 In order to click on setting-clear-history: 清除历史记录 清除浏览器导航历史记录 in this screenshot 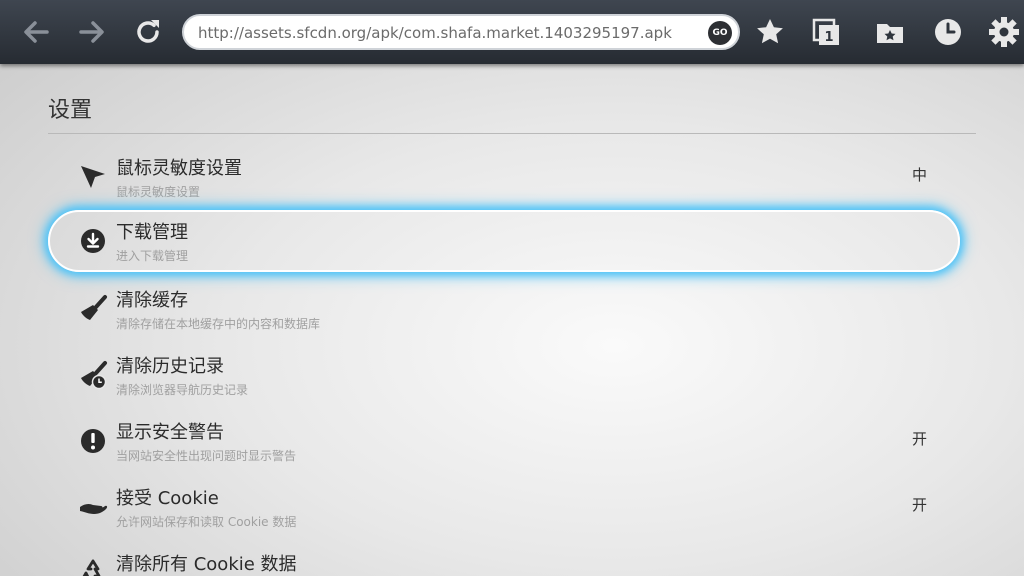, I will do `click(504, 375)`.